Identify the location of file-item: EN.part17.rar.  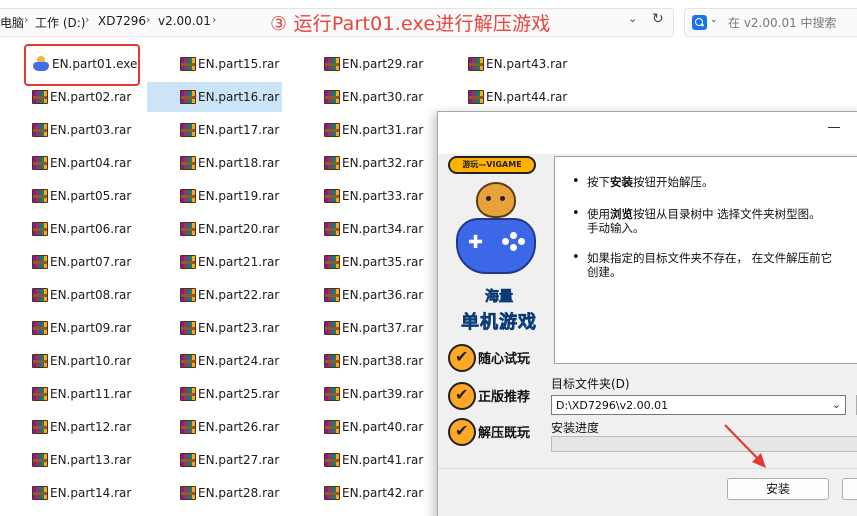
(214, 130).